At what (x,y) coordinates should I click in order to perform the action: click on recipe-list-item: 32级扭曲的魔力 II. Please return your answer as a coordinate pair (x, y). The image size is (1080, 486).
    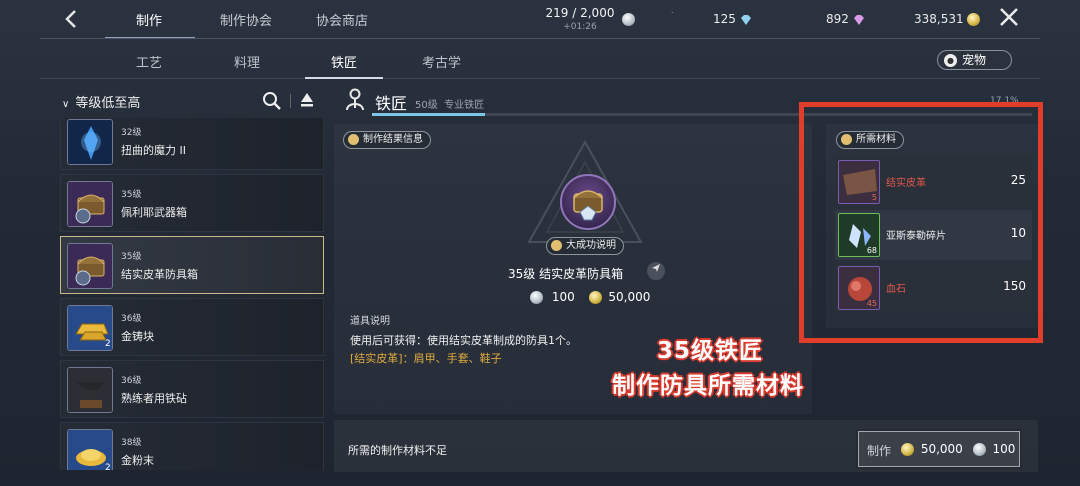
    Looking at the image, I should click on (192, 144).